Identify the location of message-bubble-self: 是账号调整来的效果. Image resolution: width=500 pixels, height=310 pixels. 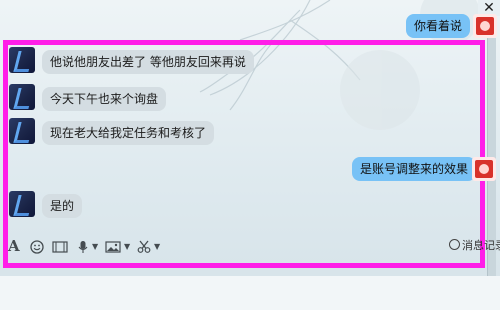
(414, 169).